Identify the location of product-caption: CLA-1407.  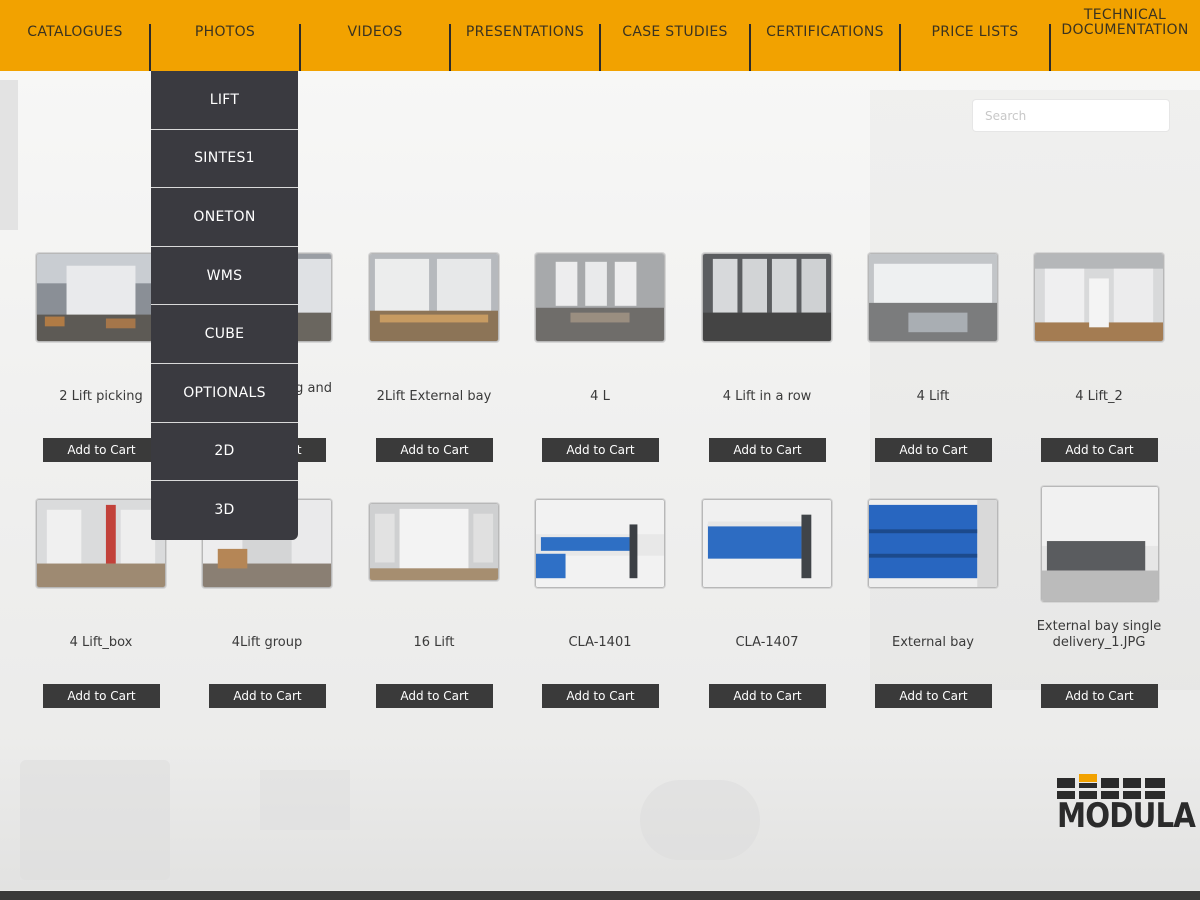
(767, 642).